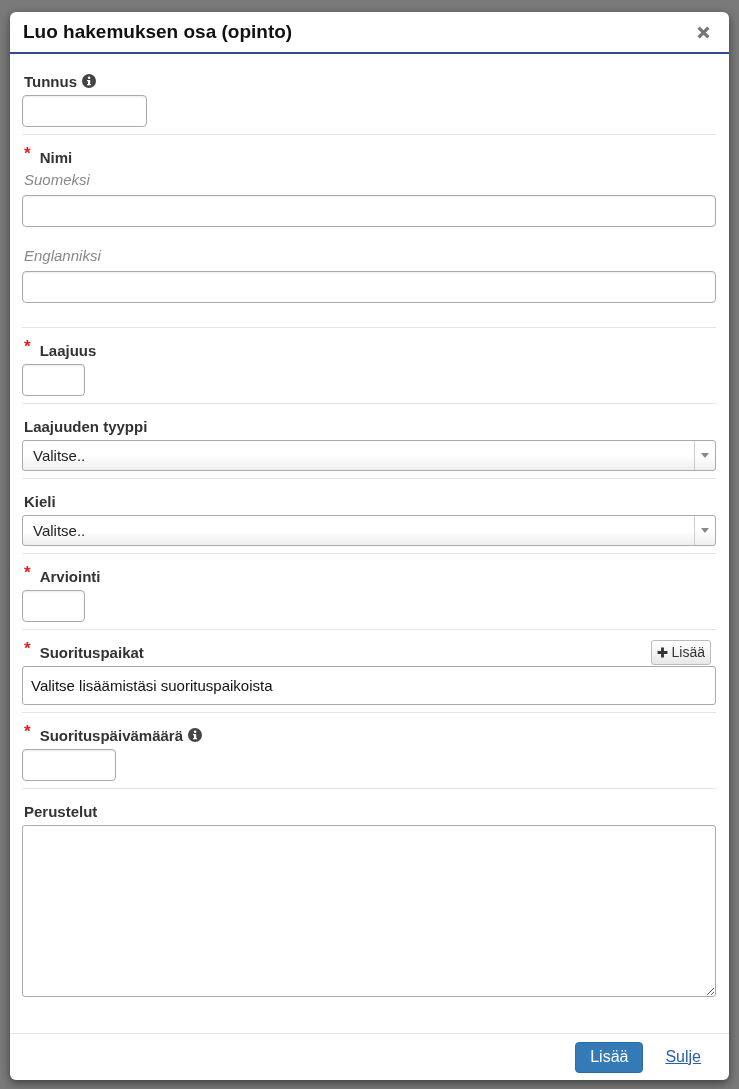  Describe the element at coordinates (57, 179) in the screenshot. I see `language-label: Suomeksi` at that location.